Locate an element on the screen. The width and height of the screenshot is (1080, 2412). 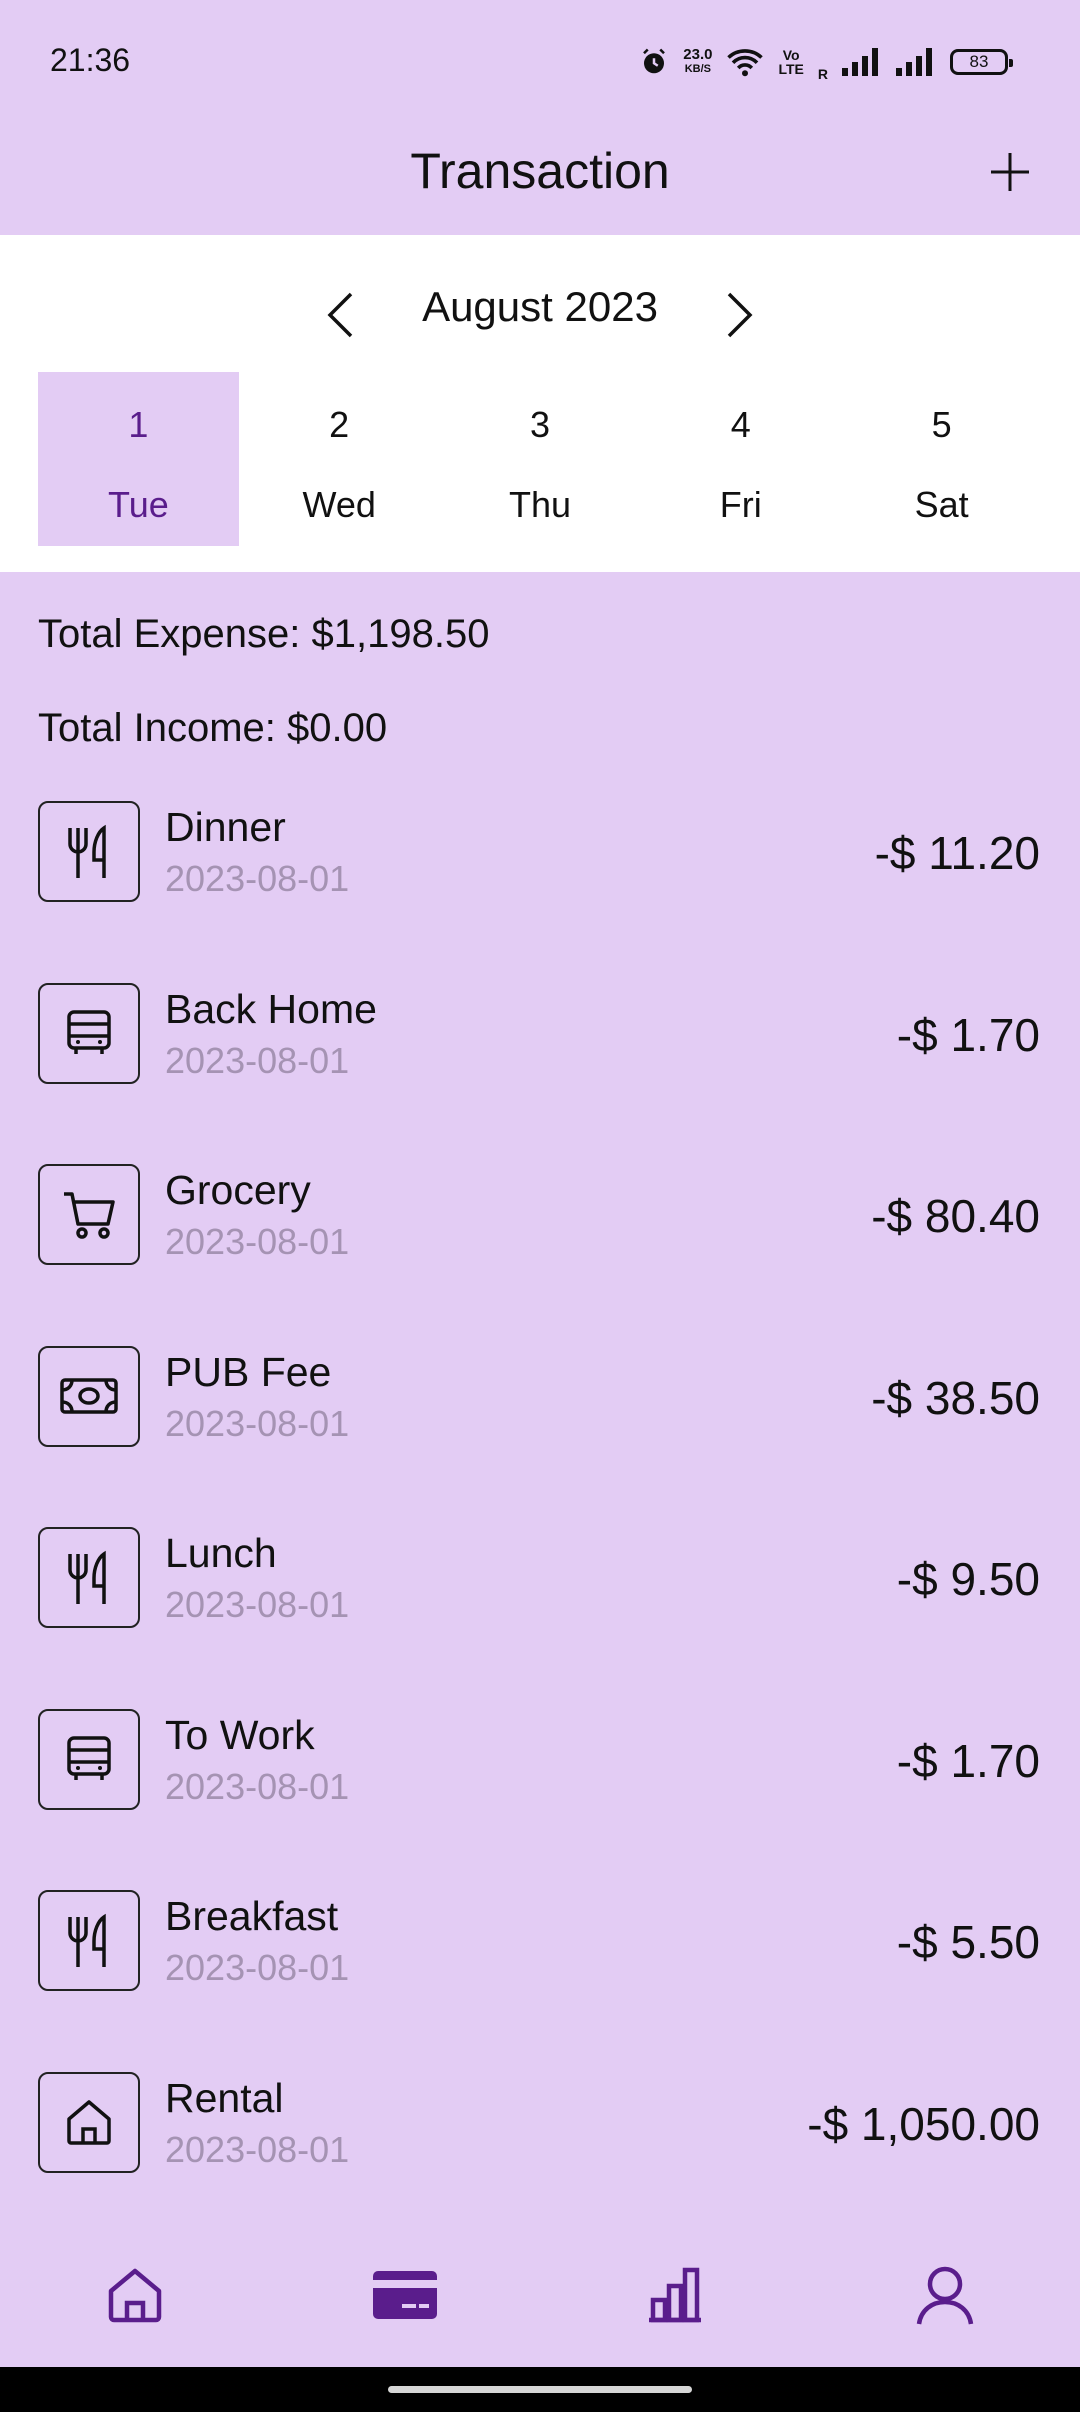
day-number: 4 is located at coordinates (740, 424).